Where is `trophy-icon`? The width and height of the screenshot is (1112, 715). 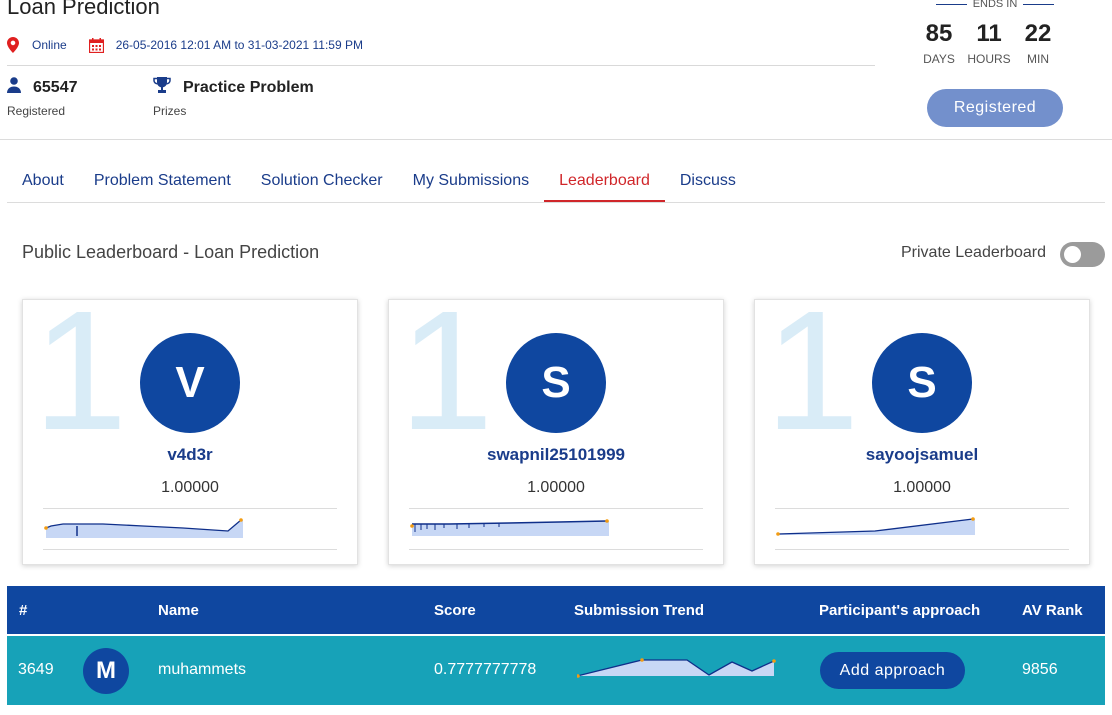
trophy-icon is located at coordinates (162, 87).